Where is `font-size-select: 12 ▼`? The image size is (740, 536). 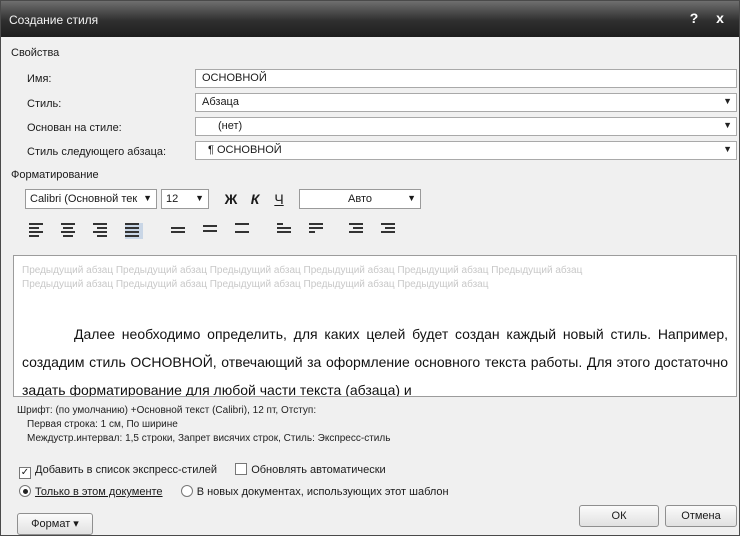
font-size-select: 12 ▼ is located at coordinates (185, 199).